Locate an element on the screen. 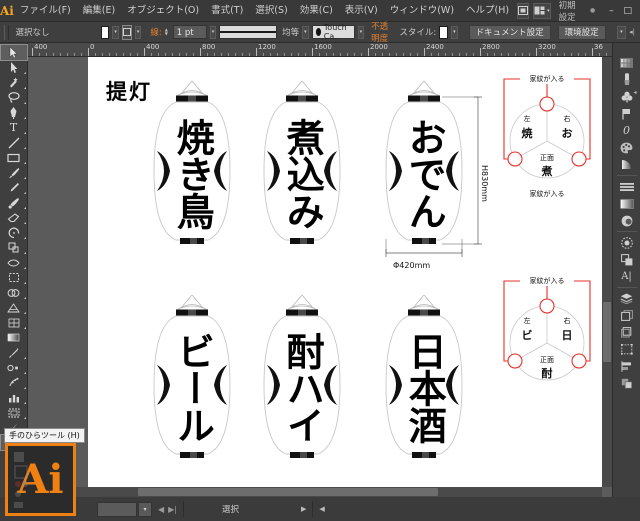  tool-selection is located at coordinates (14, 52).